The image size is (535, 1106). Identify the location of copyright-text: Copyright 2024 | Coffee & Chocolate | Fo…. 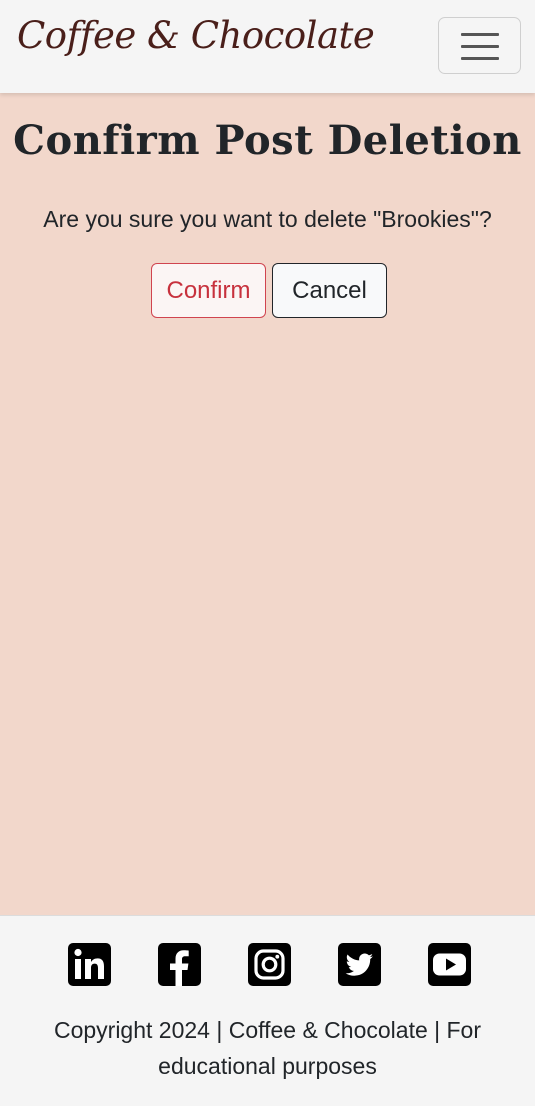
(267, 1048).